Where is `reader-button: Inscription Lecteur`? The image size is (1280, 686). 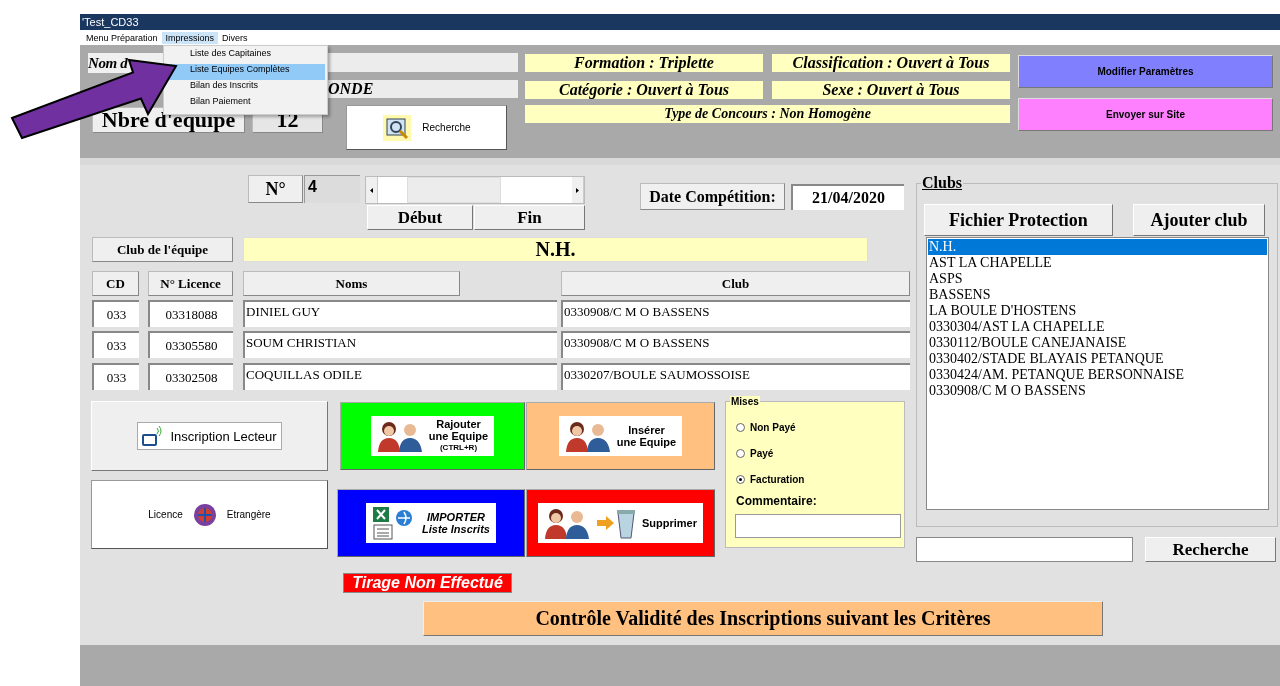 reader-button: Inscription Lecteur is located at coordinates (209, 436).